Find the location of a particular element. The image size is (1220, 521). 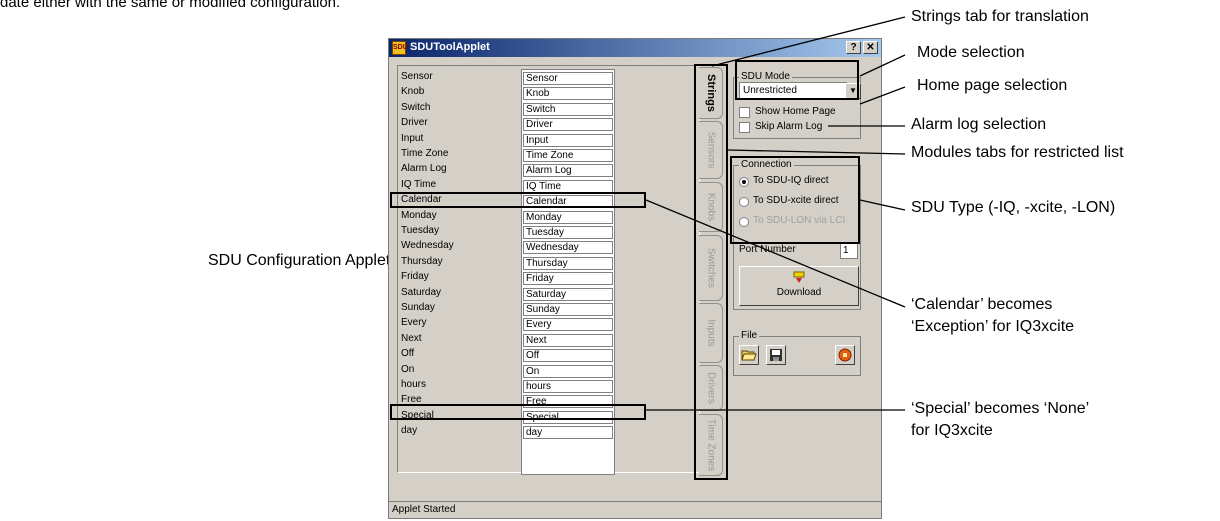

callout-calendar-line1: ‘Calendar’ becomes is located at coordinates (982, 304).